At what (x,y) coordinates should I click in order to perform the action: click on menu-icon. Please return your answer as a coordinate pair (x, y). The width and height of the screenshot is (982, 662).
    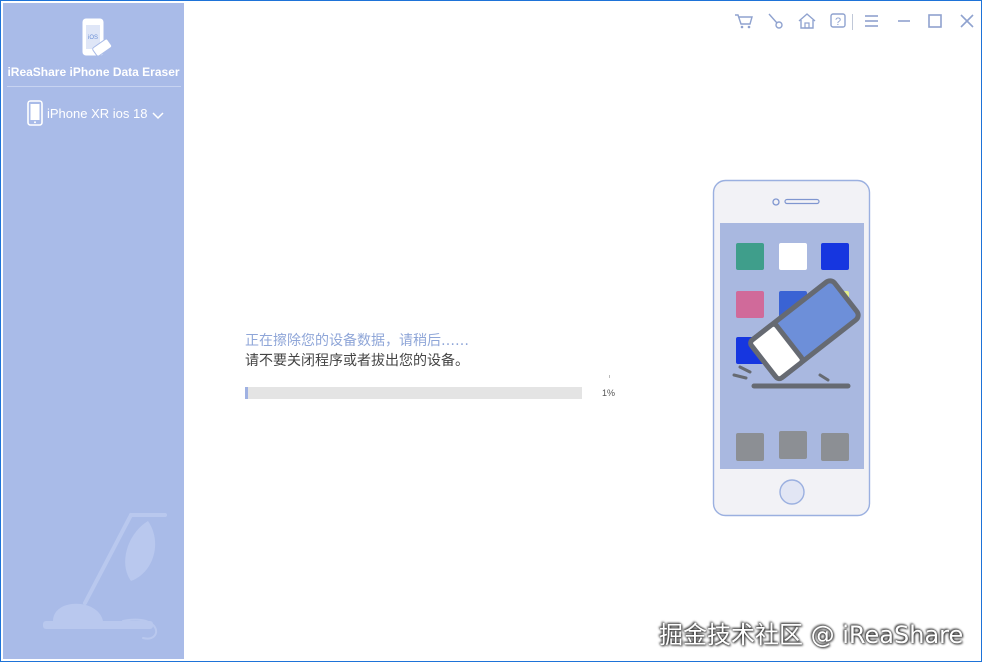
    Looking at the image, I should click on (872, 21).